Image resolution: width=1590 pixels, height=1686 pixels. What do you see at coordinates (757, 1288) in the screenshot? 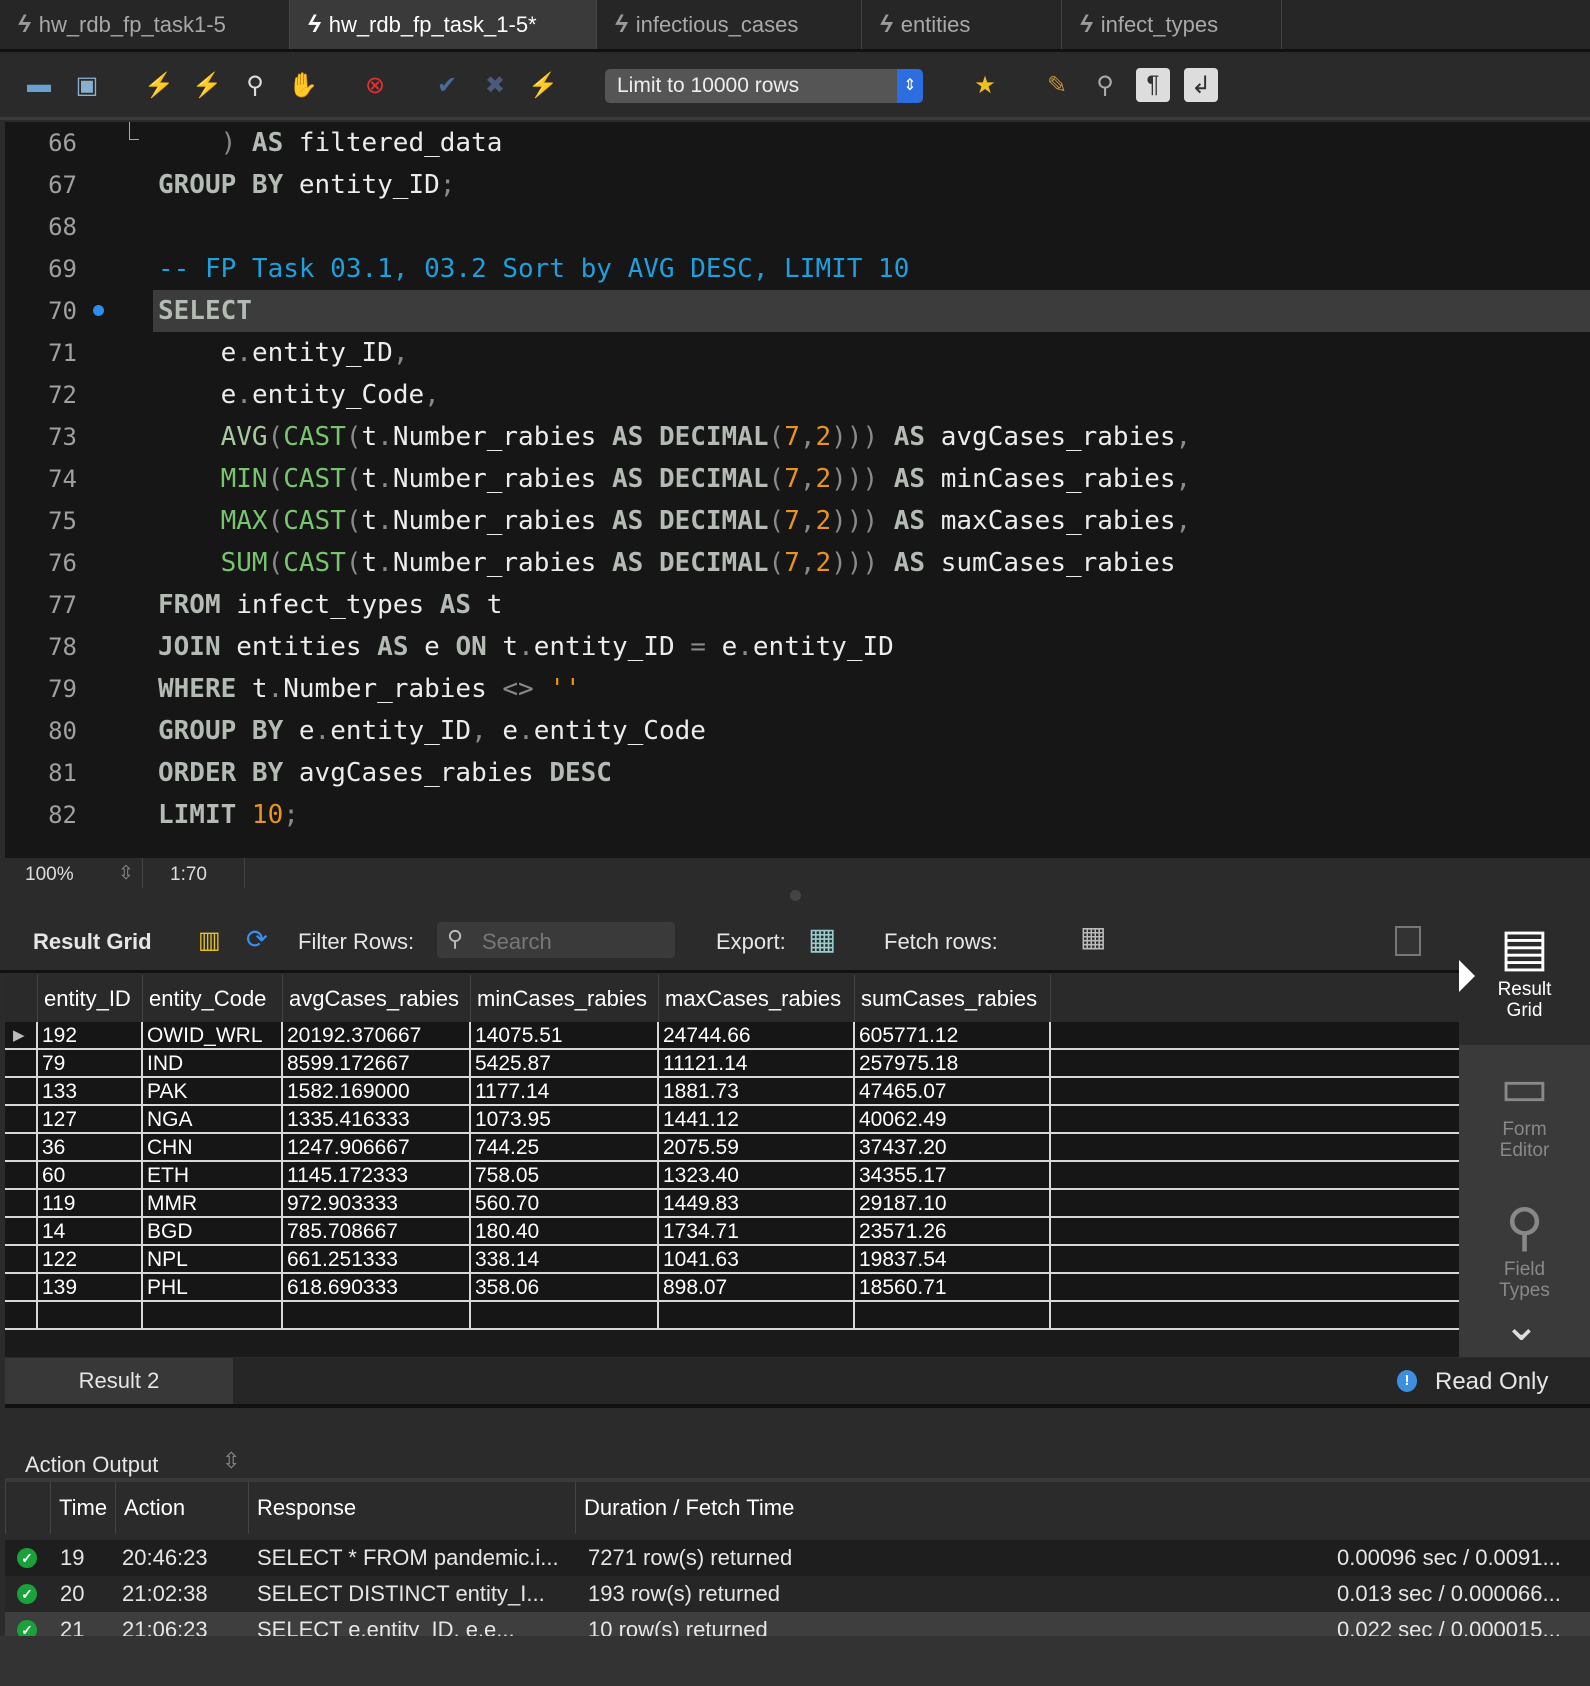
I see `table-cell: 898.07` at bounding box center [757, 1288].